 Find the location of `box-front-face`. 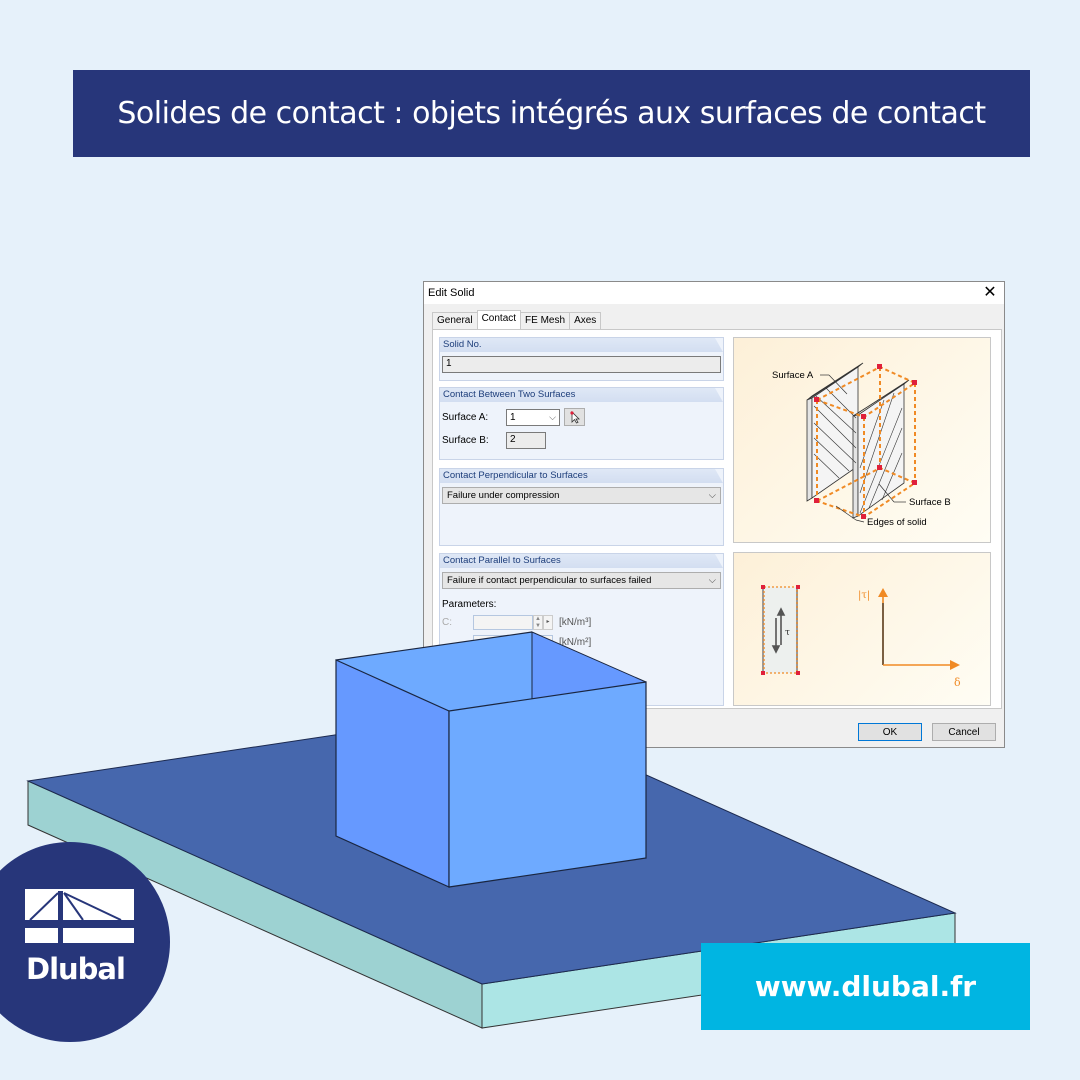

box-front-face is located at coordinates (547, 784).